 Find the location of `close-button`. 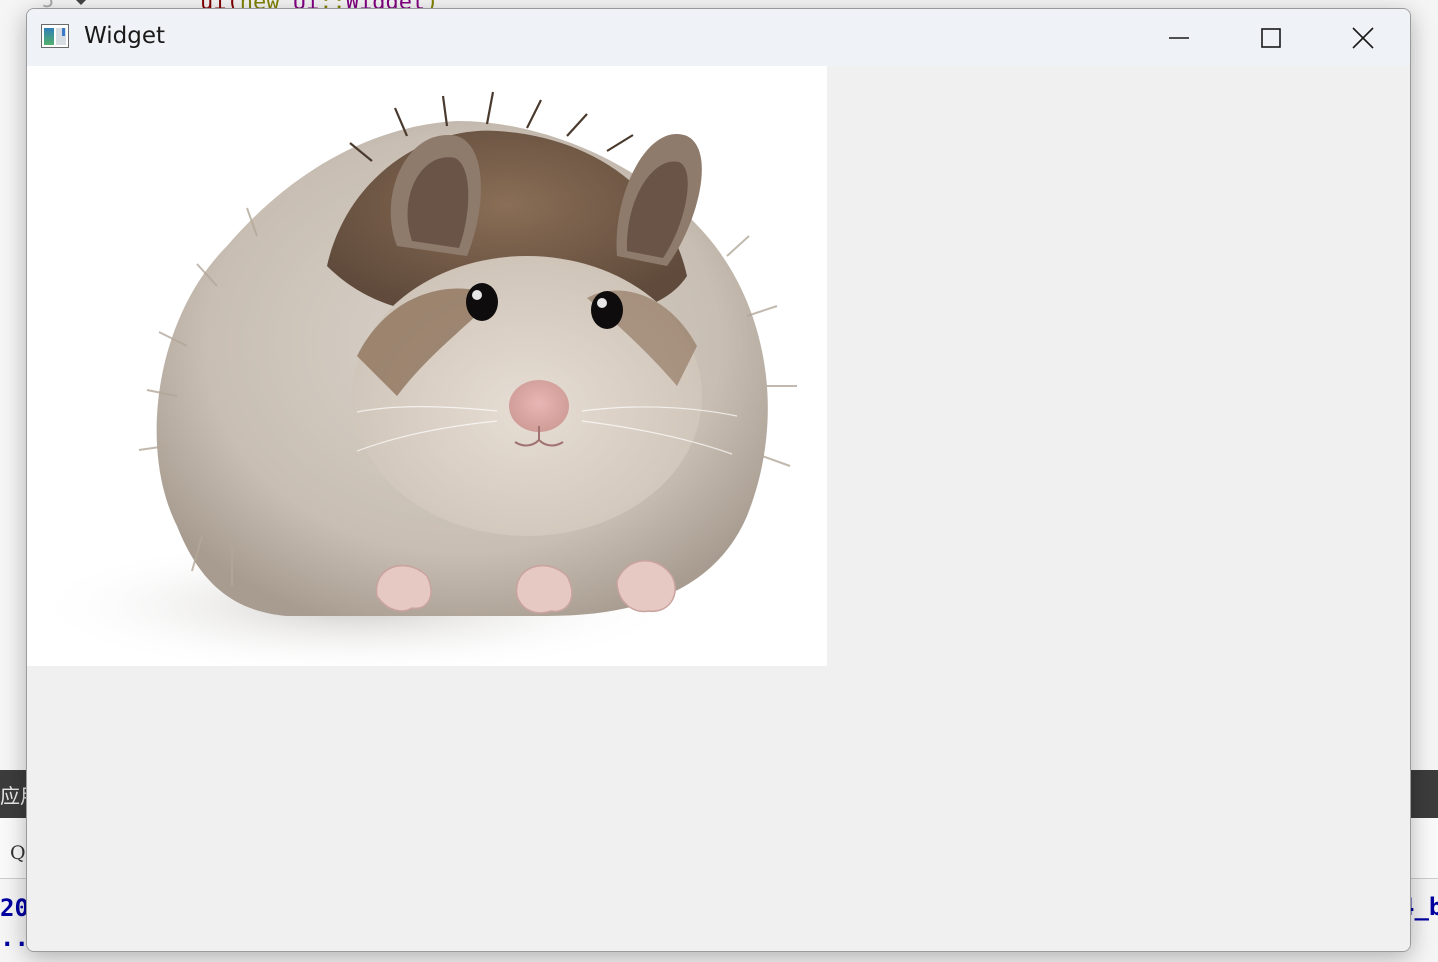

close-button is located at coordinates (1363, 37).